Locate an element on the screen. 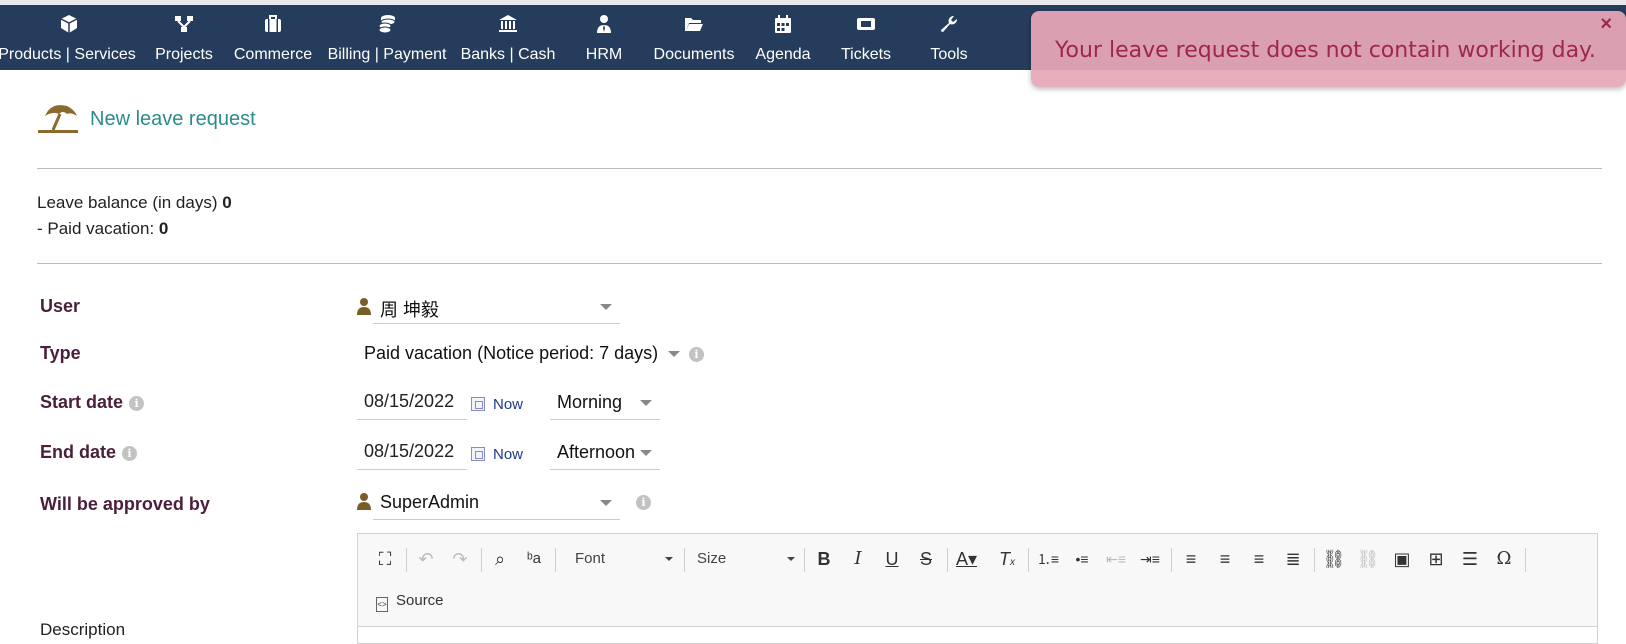  replace-icon: ᵇa is located at coordinates (534, 559).